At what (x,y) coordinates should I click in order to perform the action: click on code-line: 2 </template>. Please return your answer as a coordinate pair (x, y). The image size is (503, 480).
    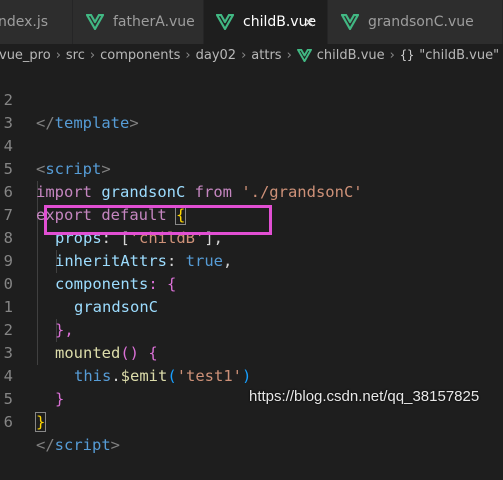
    Looking at the image, I should click on (251, 99).